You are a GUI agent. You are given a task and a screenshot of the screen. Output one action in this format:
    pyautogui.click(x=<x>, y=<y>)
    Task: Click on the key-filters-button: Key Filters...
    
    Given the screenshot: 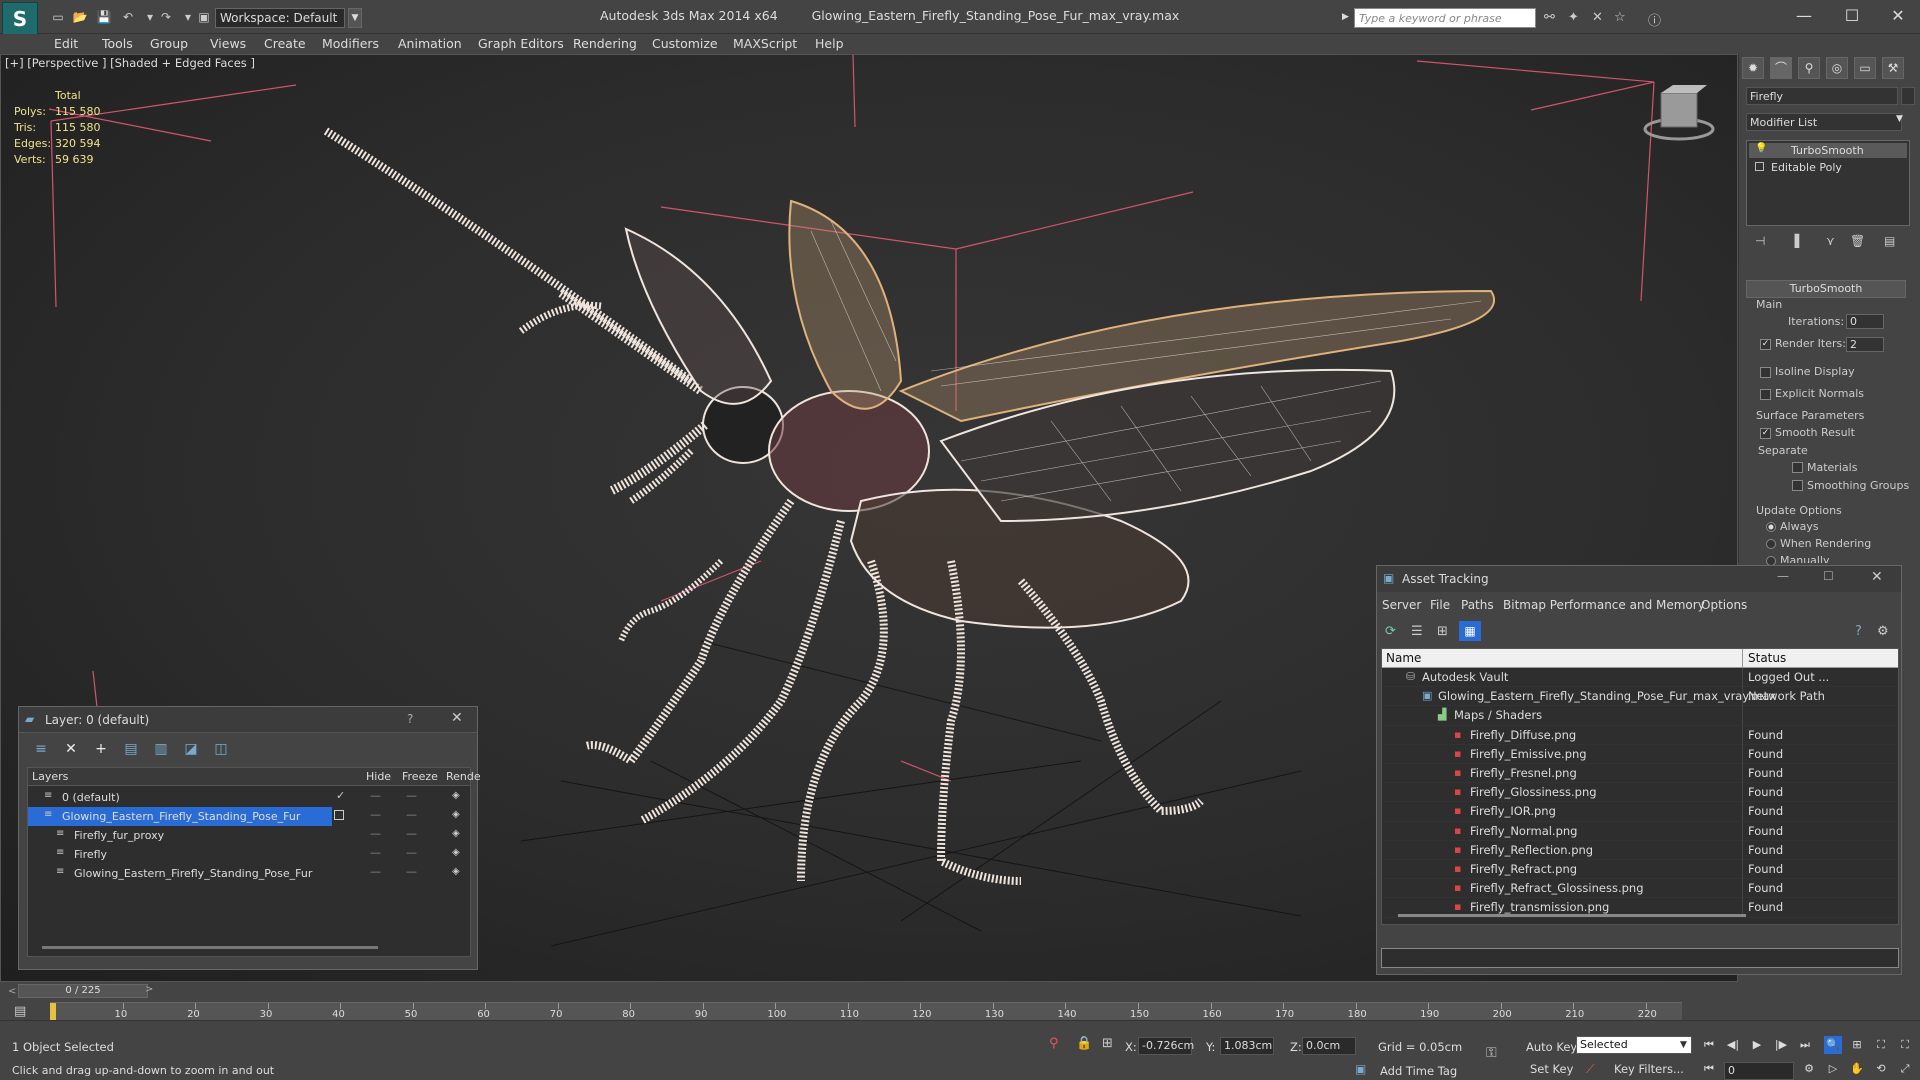 What is the action you would take?
    pyautogui.click(x=1649, y=1069)
    